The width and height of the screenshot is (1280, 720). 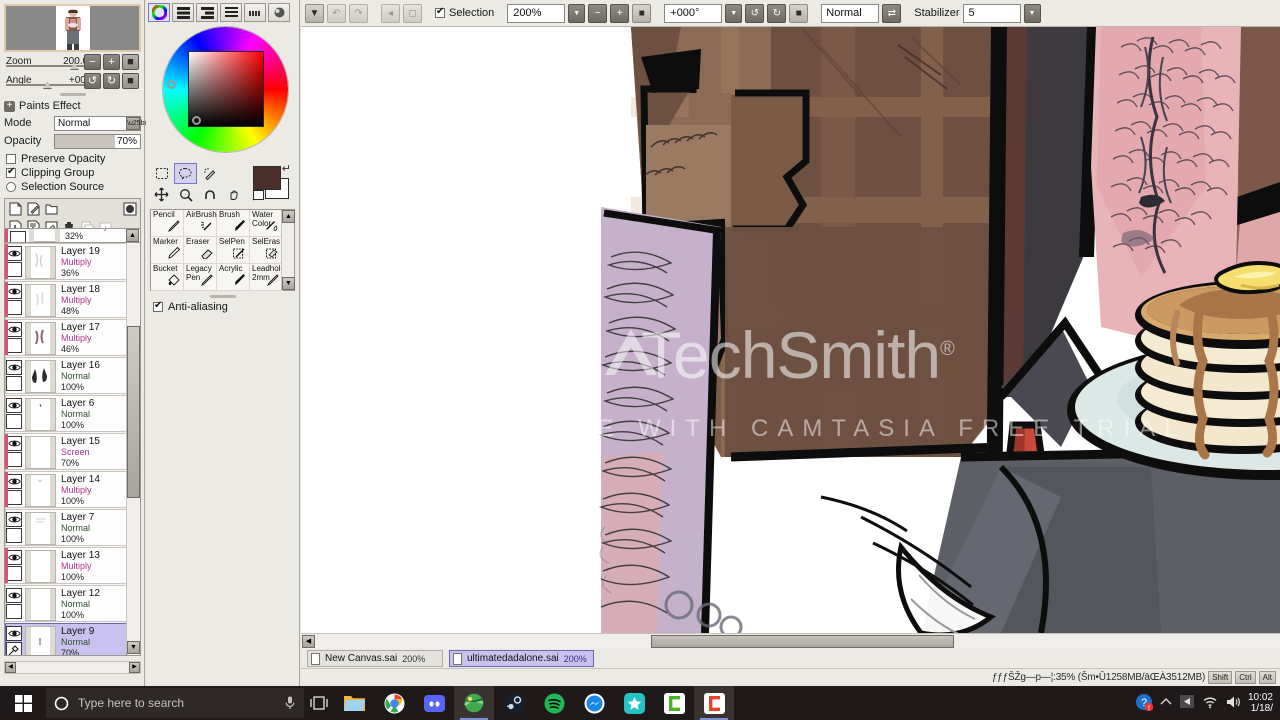 What do you see at coordinates (167, 277) in the screenshot?
I see `brush-tool-bucket: Bucket` at bounding box center [167, 277].